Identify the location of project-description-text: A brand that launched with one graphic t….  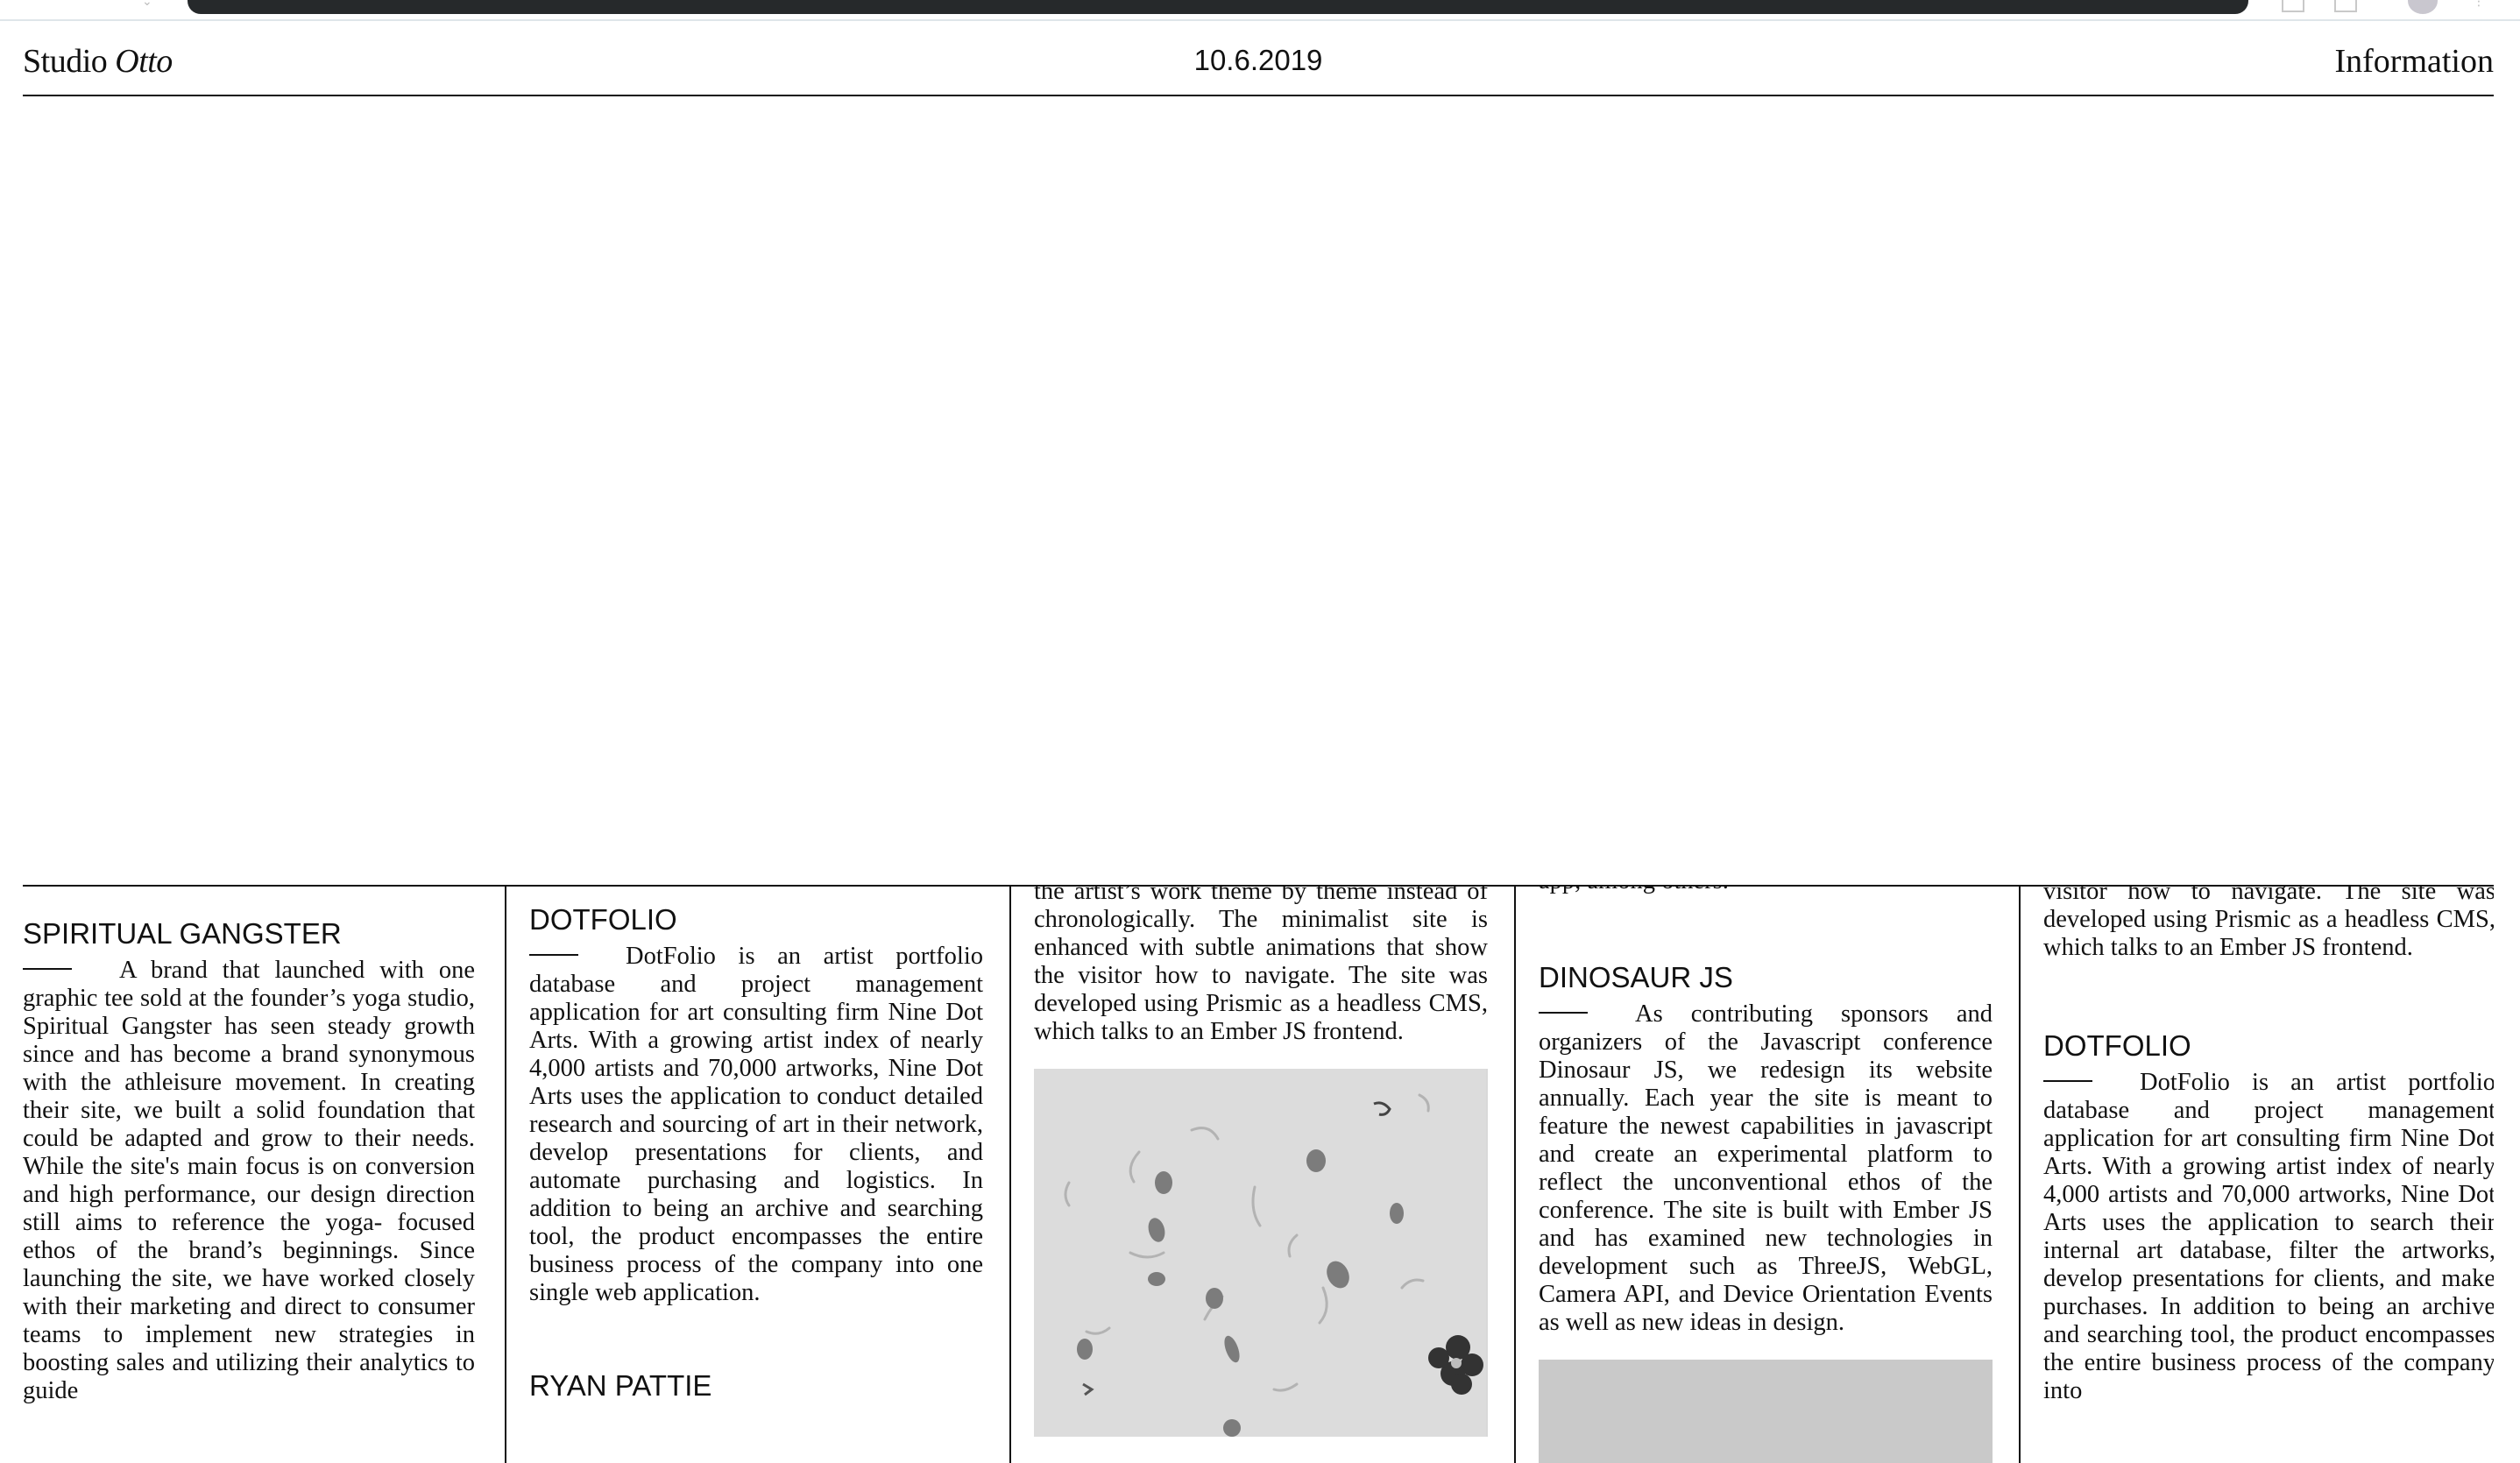
(249, 1180).